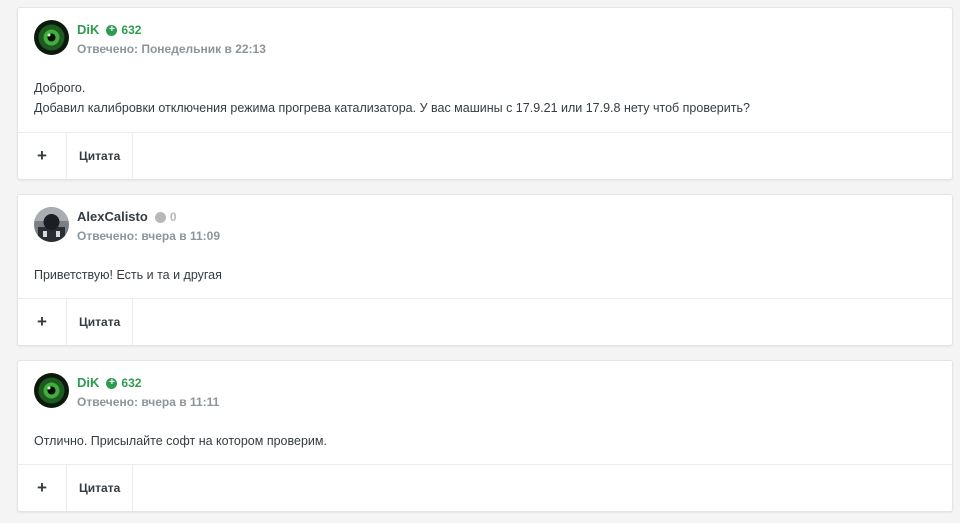 This screenshot has width=960, height=523. I want to click on reputation-badge: 0, so click(165, 217).